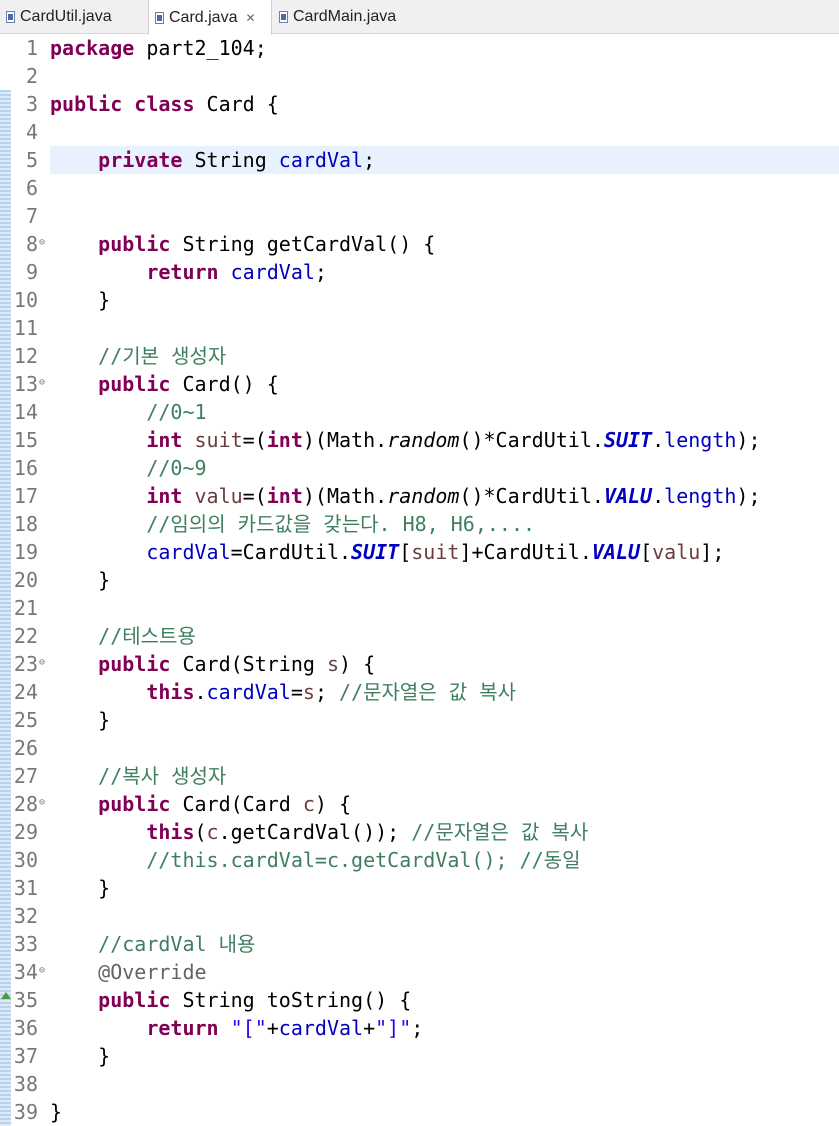 The image size is (839, 1126). Describe the element at coordinates (419, 888) in the screenshot. I see `code-line: 31 }` at that location.